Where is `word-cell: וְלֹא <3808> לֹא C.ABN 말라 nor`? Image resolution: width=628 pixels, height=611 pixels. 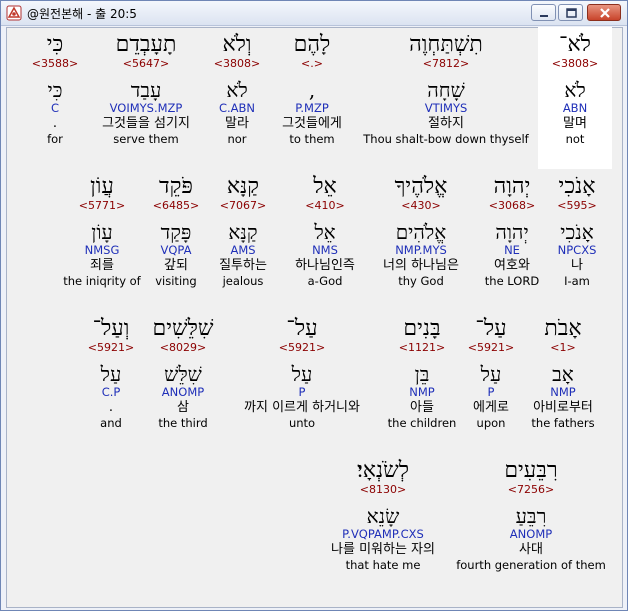 word-cell: וְלֹא <3808> לֹא C.ABN 말라 nor is located at coordinates (237, 90).